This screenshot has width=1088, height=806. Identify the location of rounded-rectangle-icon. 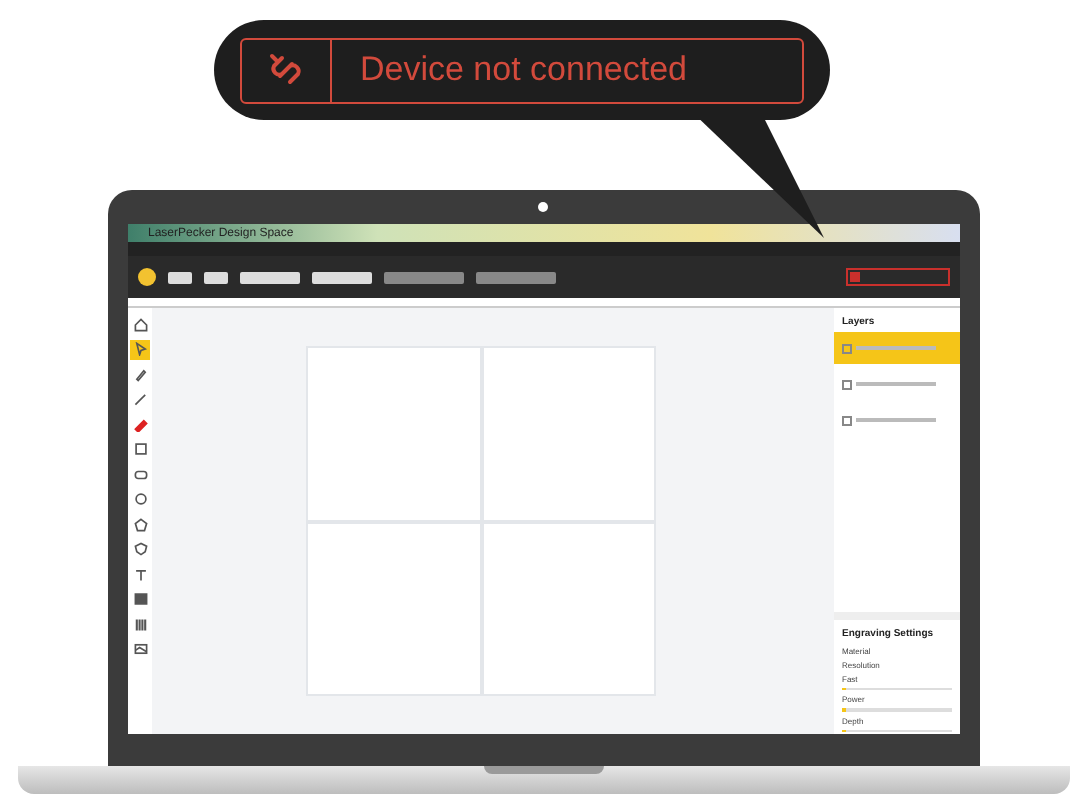
(140, 474).